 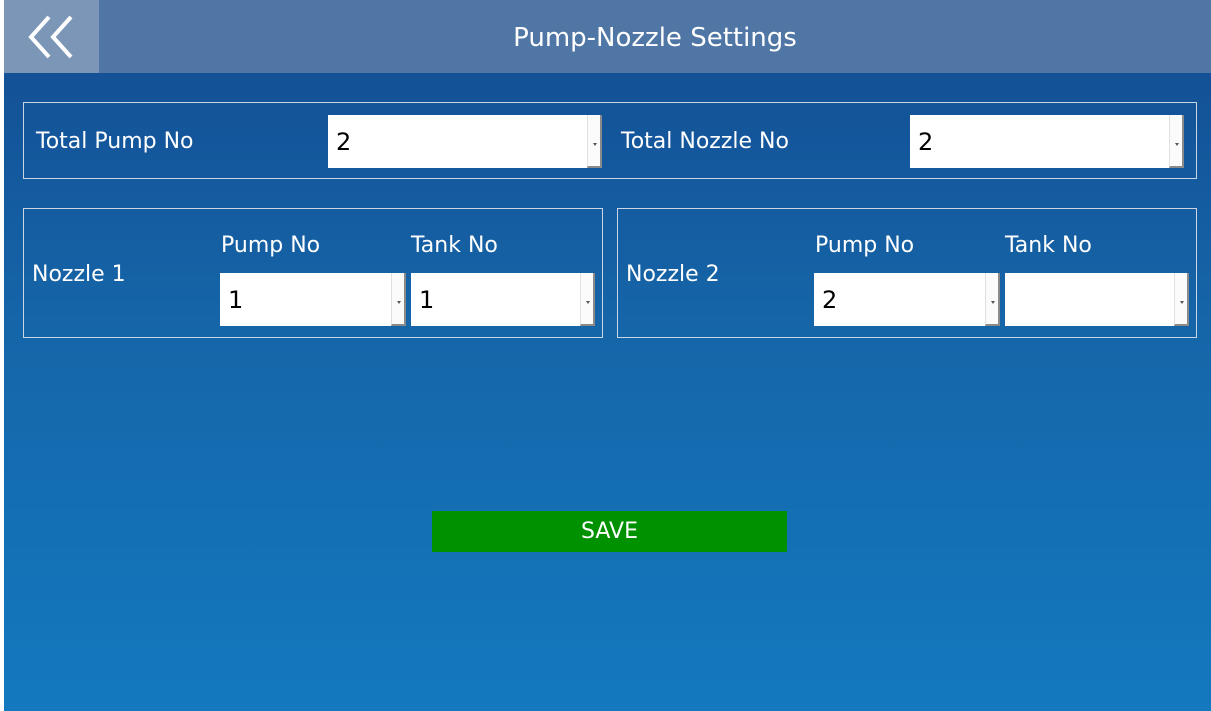 What do you see at coordinates (465, 141) in the screenshot?
I see `total-pump-select: 2` at bounding box center [465, 141].